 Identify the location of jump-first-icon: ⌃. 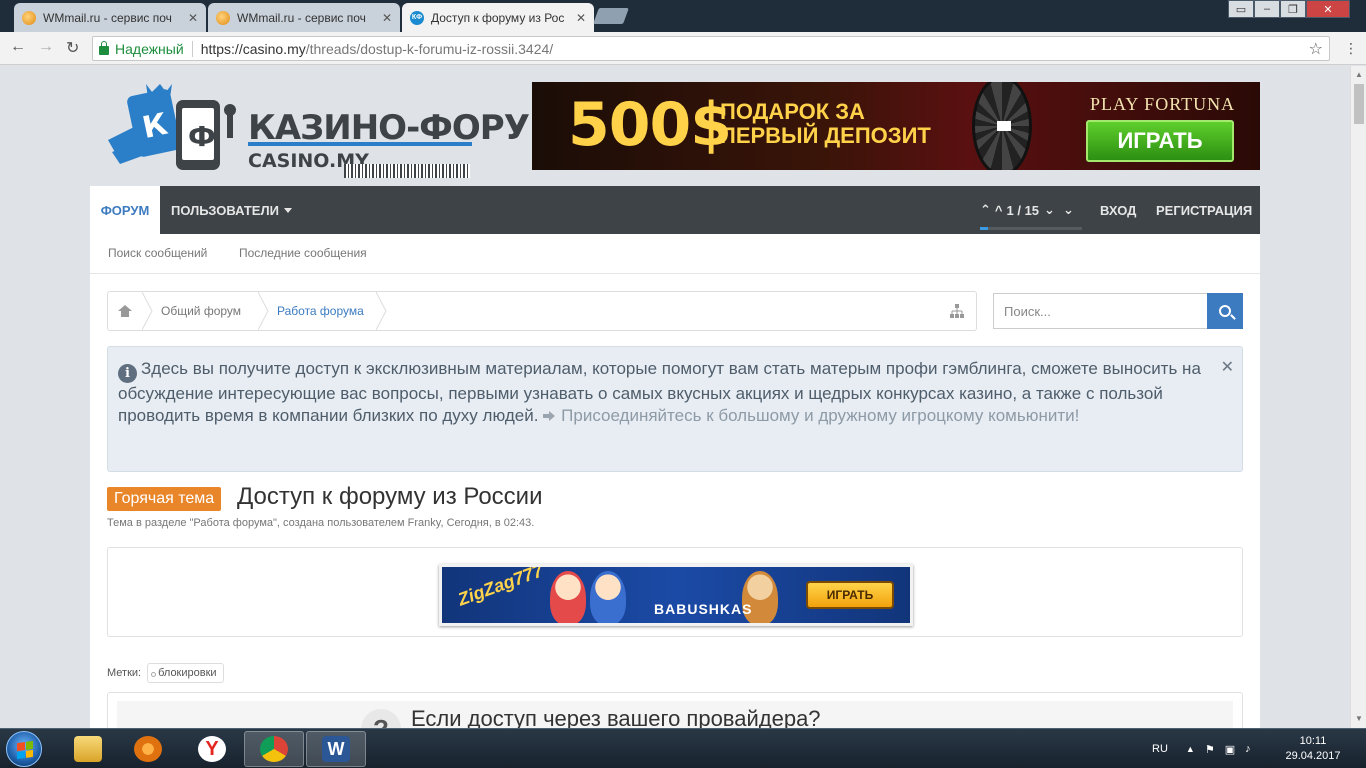
(985, 210).